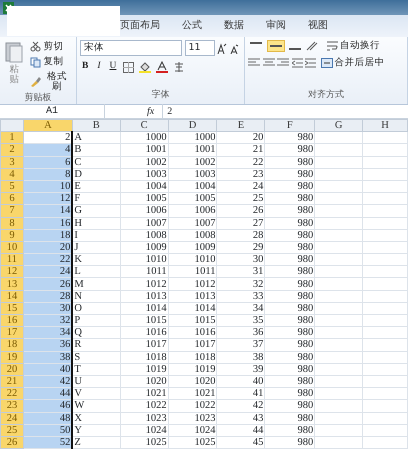  What do you see at coordinates (192, 235) in the screenshot?
I see `table-cell: 1008` at bounding box center [192, 235].